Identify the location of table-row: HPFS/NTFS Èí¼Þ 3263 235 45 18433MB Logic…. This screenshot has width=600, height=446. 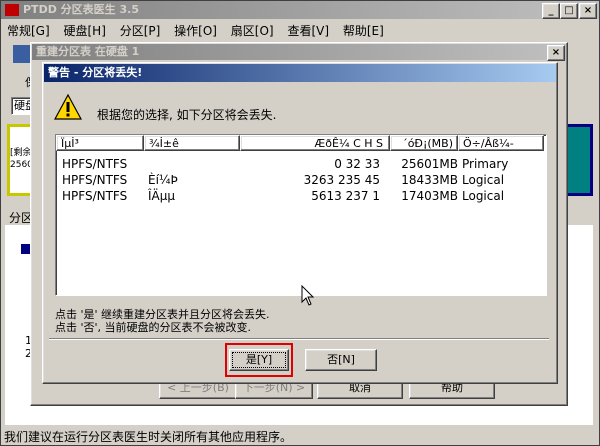
(301, 180).